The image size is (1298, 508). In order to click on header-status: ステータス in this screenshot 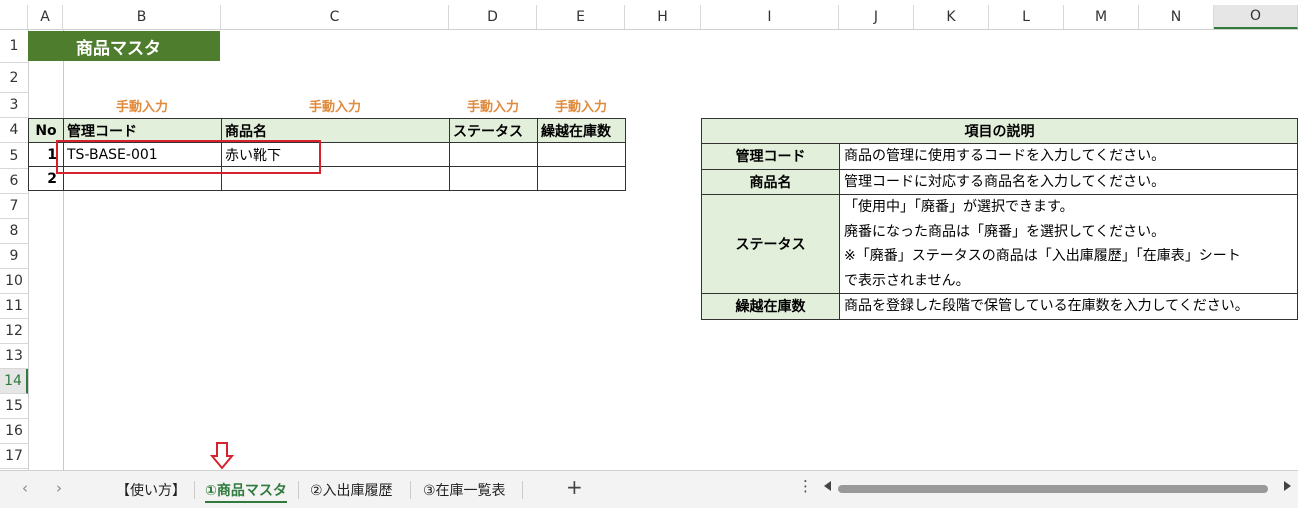, I will do `click(493, 130)`.